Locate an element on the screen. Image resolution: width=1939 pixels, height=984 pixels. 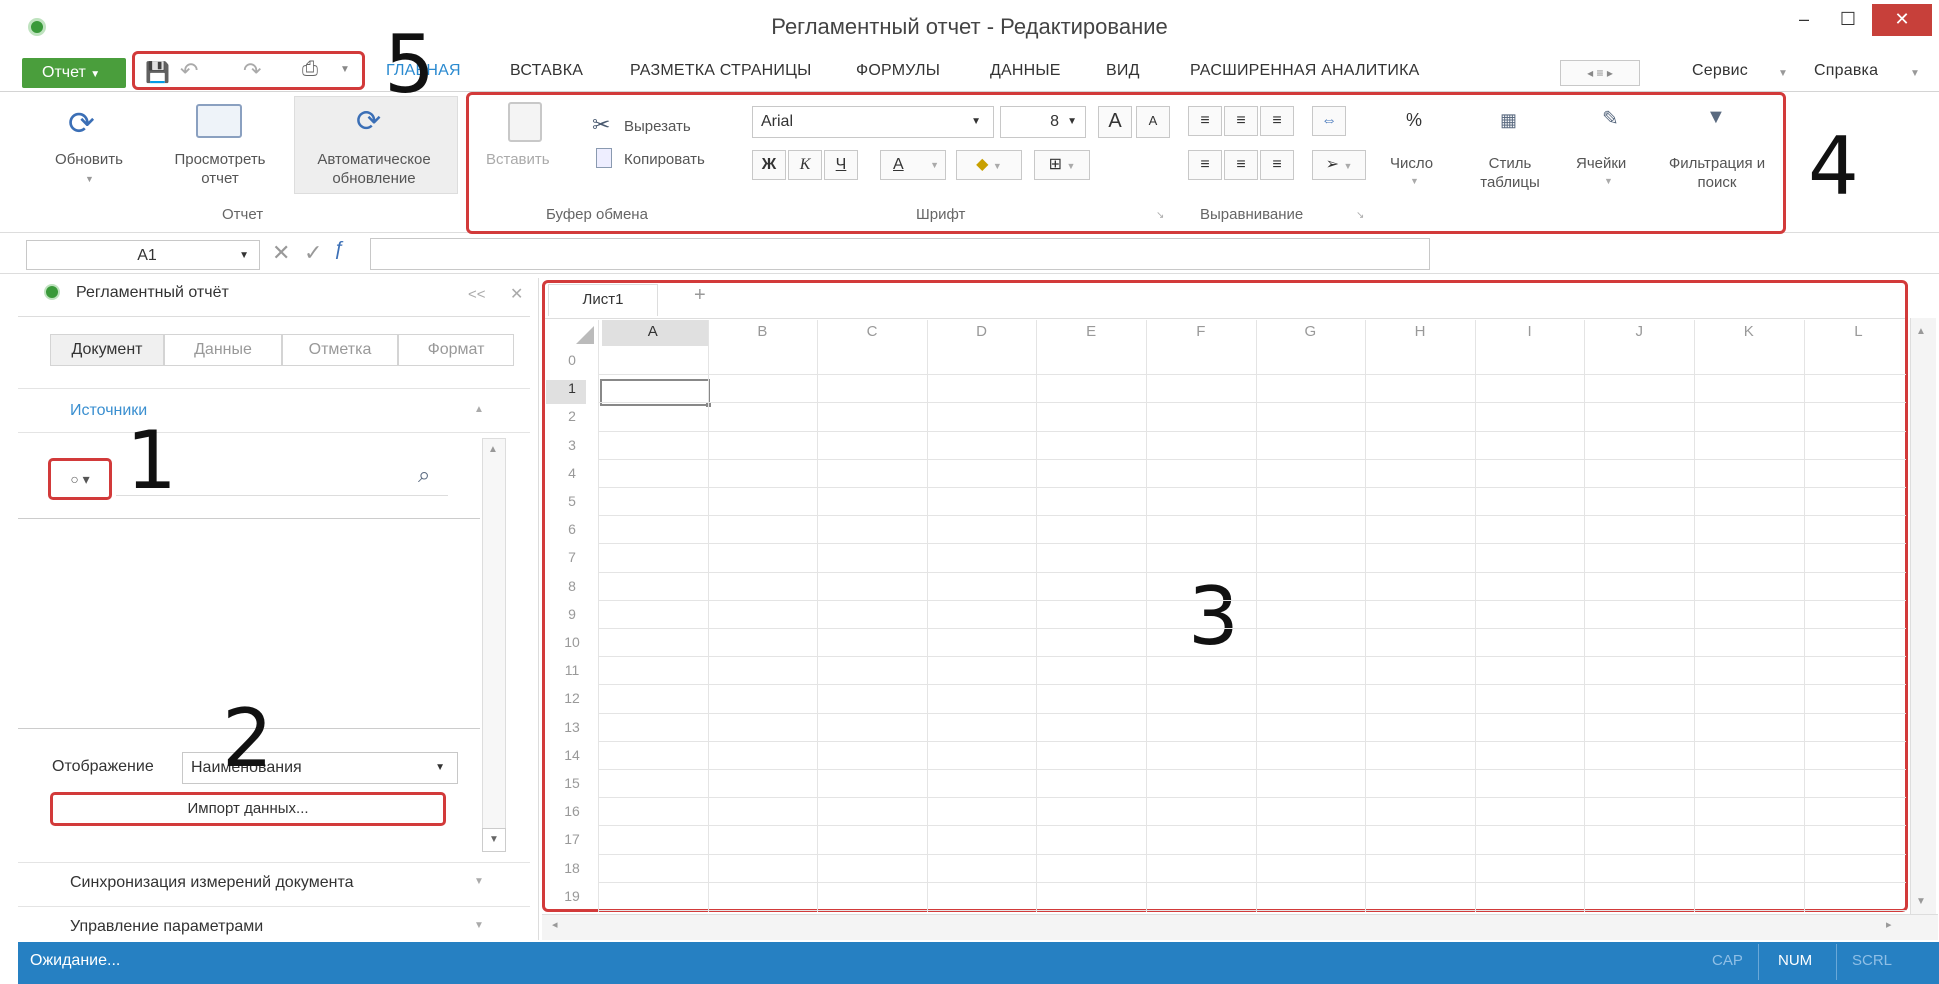
font-size-select: 8 ▼ is located at coordinates (1043, 122).